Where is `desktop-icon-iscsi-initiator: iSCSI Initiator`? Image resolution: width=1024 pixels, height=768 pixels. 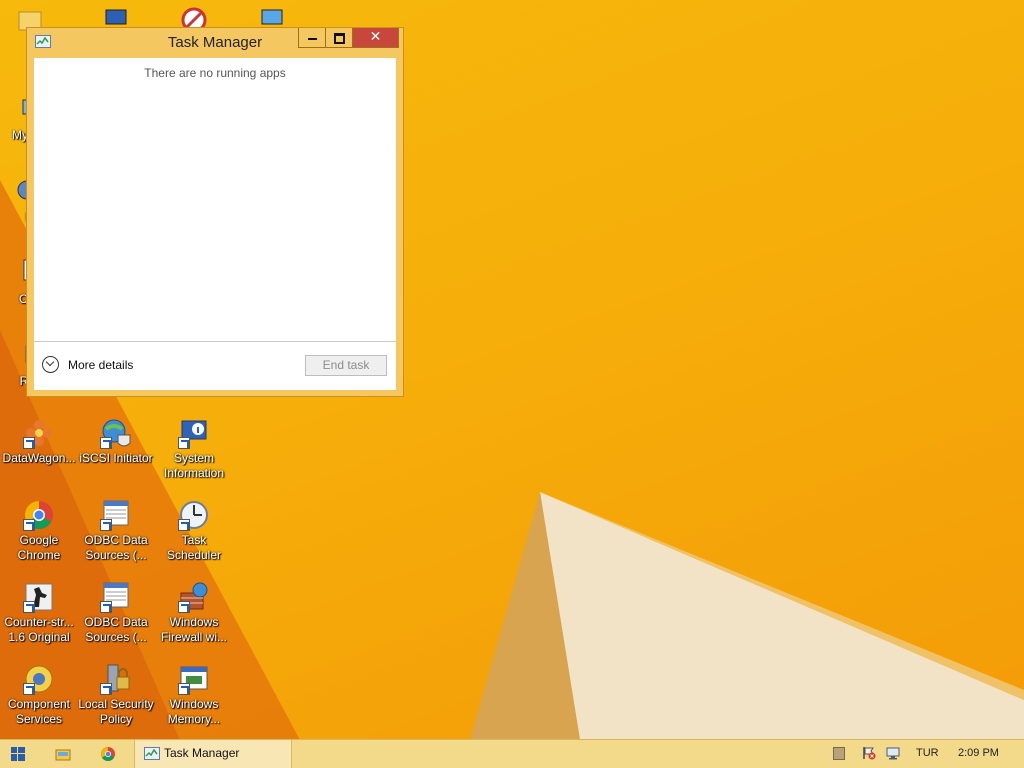
desktop-icon-iscsi-initiator: iSCSI Initiator is located at coordinates (116, 441).